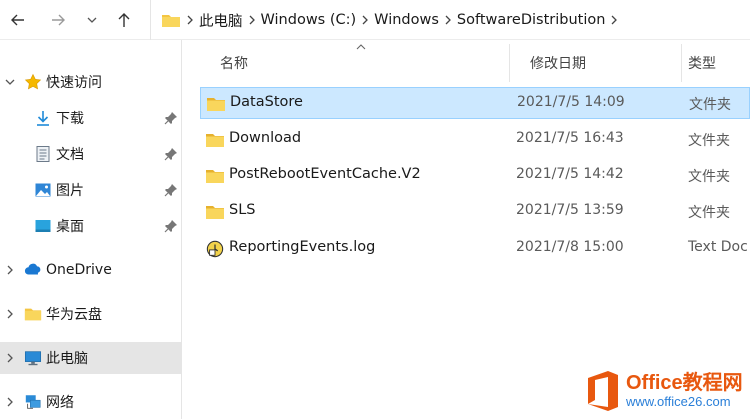  What do you see at coordinates (70, 191) in the screenshot?
I see `nav-label: 图片` at bounding box center [70, 191].